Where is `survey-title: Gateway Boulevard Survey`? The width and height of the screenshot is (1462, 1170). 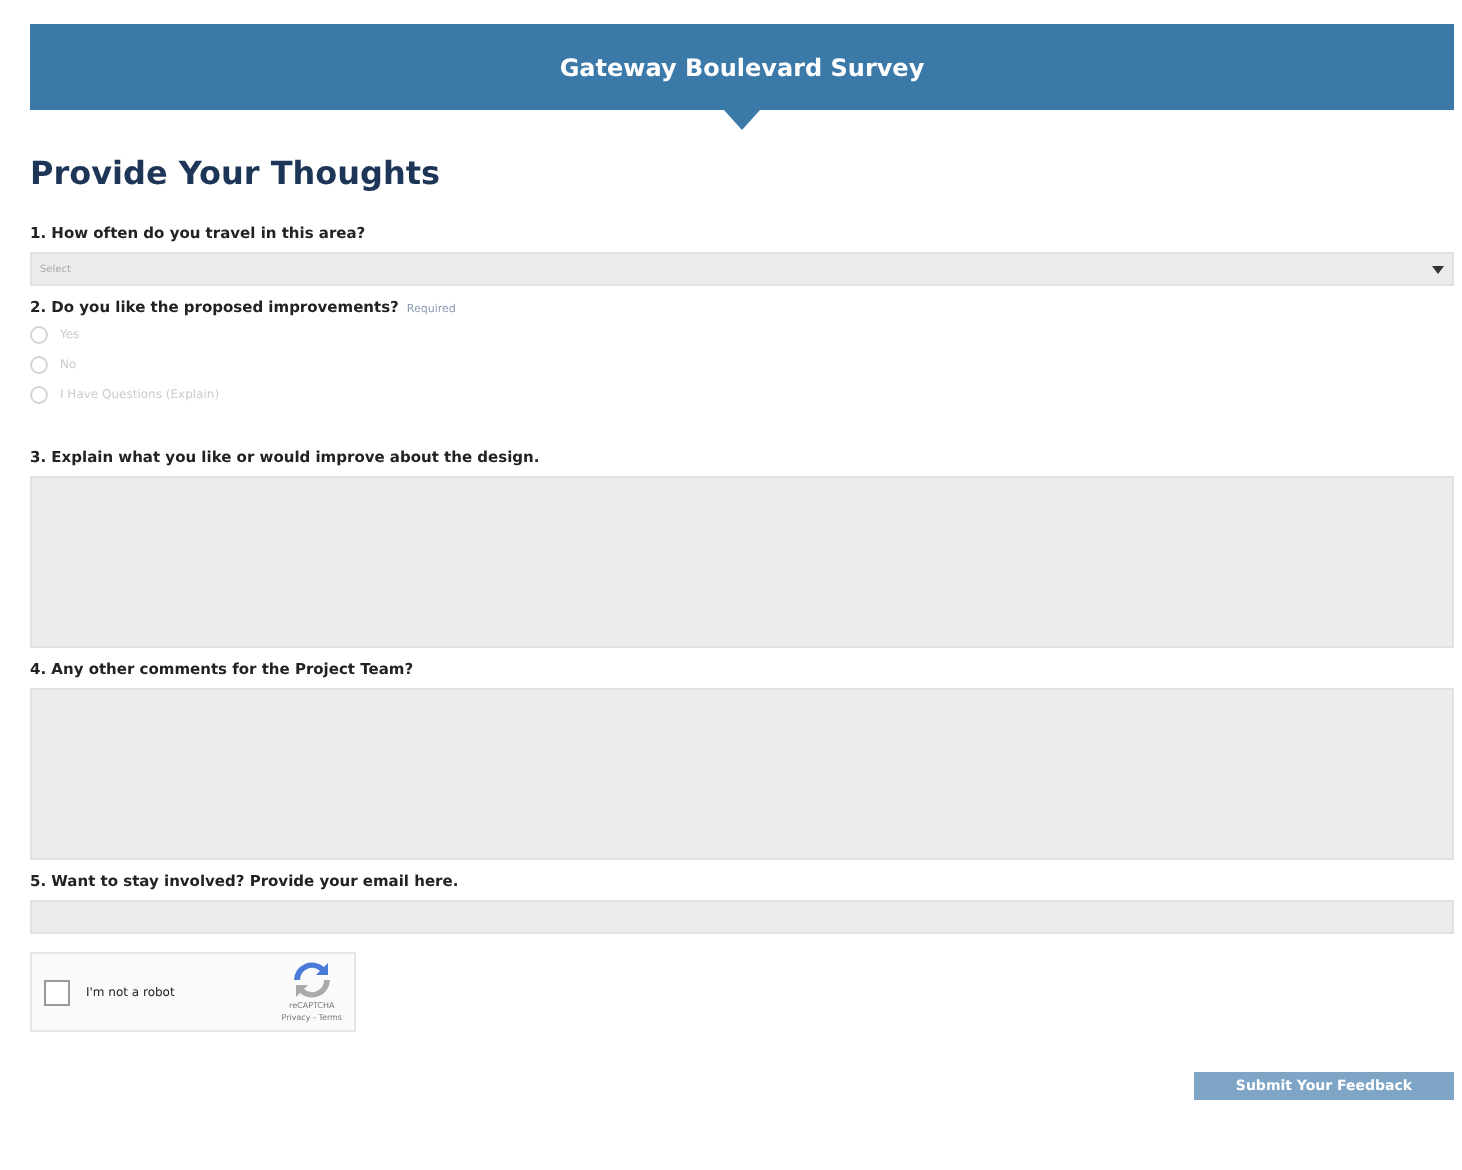 survey-title: Gateway Boulevard Survey is located at coordinates (742, 67).